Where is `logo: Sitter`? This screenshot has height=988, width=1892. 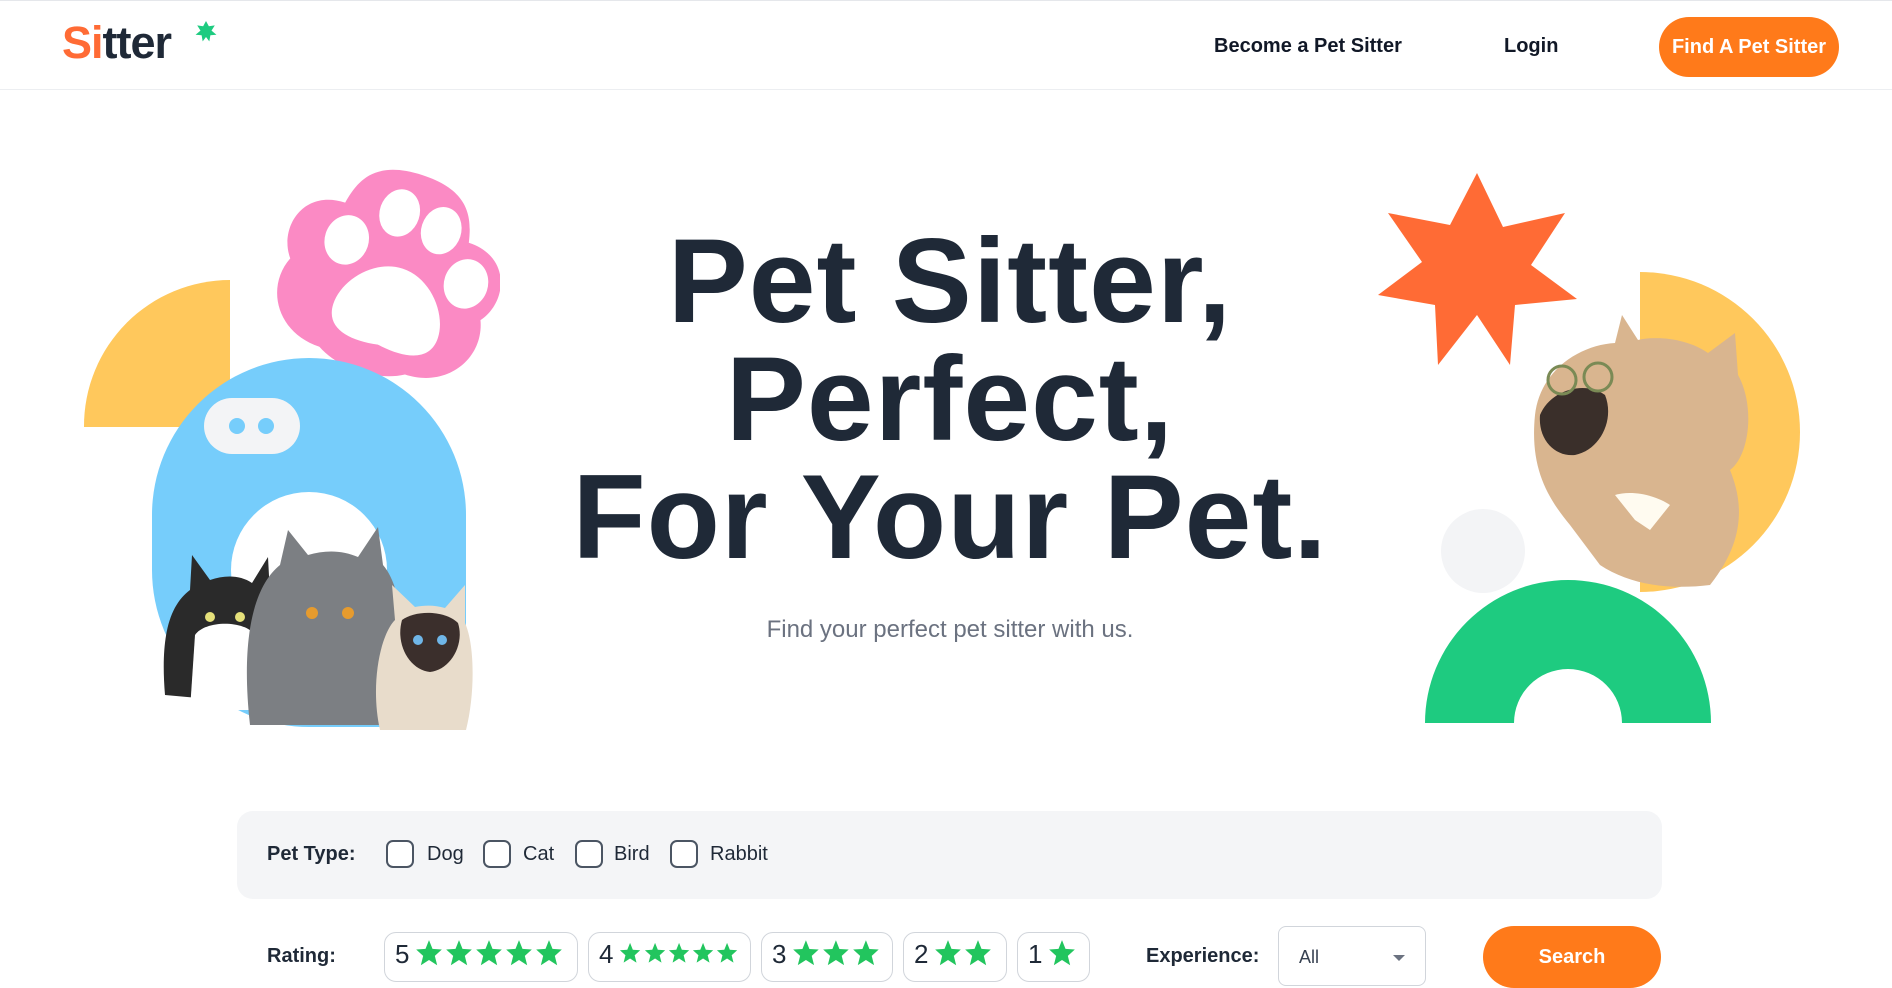
logo: Sitter is located at coordinates (117, 43).